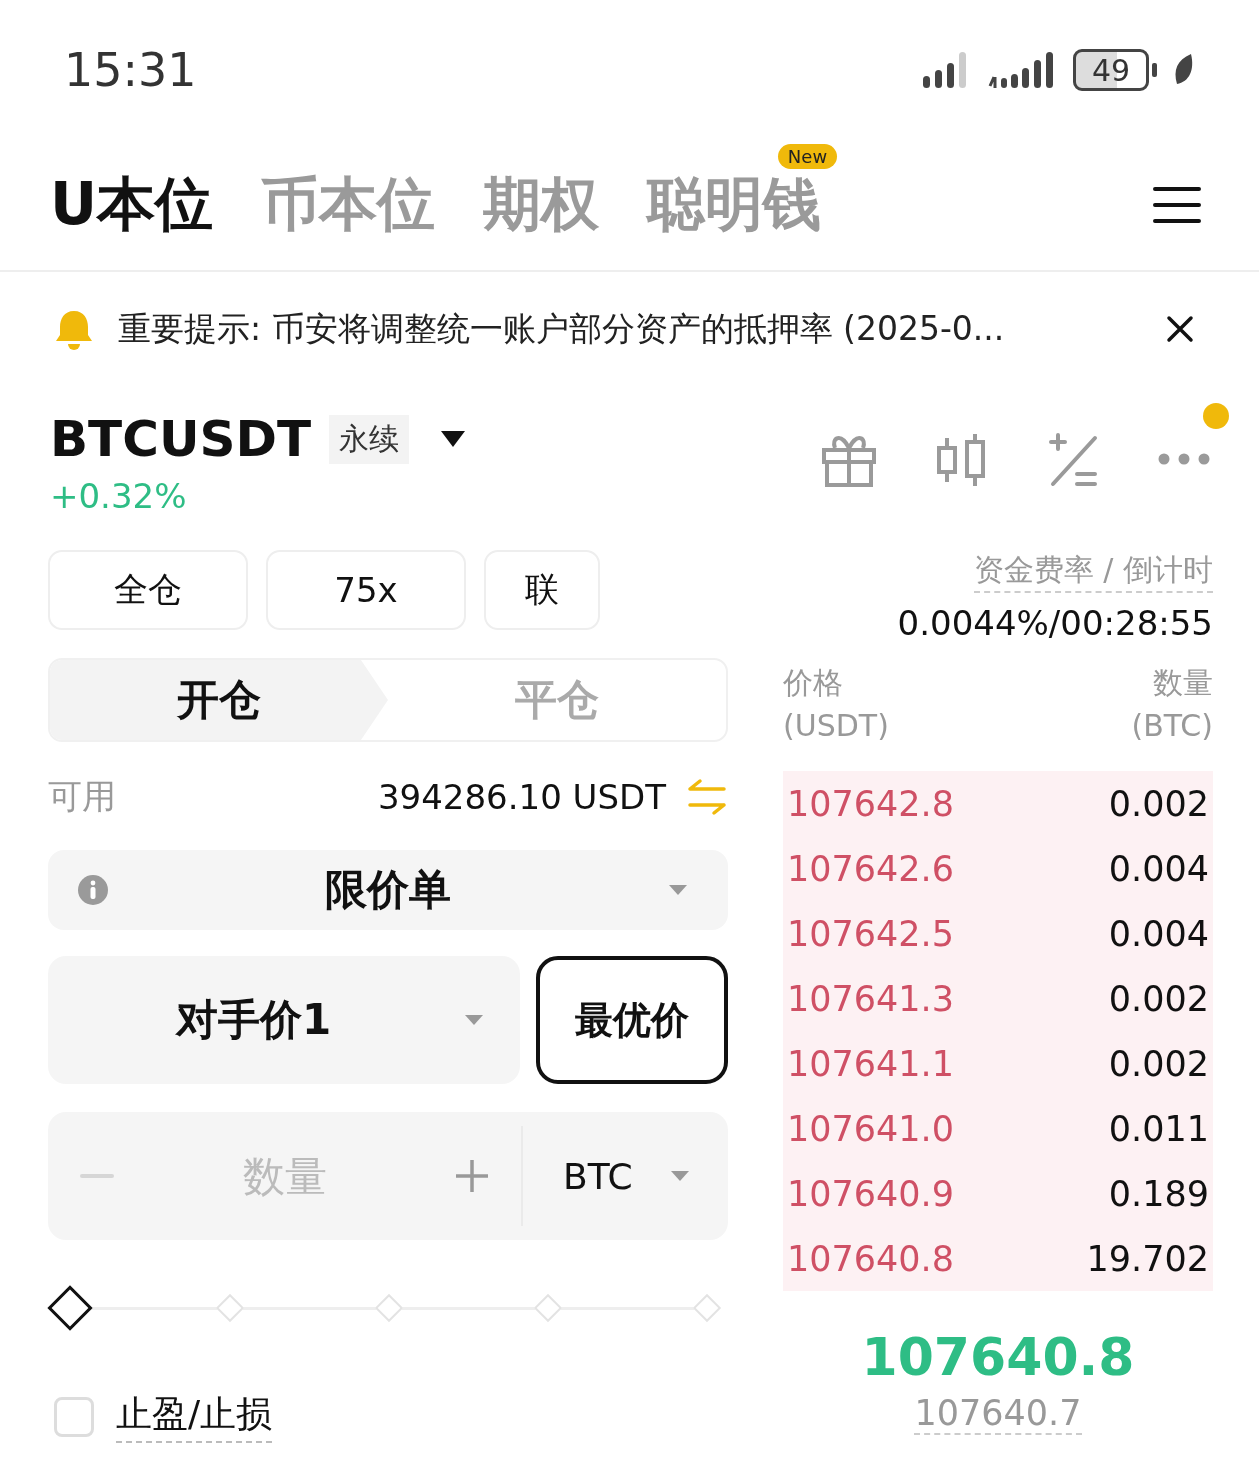 Image resolution: width=1259 pixels, height=1467 pixels. Describe the element at coordinates (1177, 205) in the screenshot. I see `menu-icon` at that location.